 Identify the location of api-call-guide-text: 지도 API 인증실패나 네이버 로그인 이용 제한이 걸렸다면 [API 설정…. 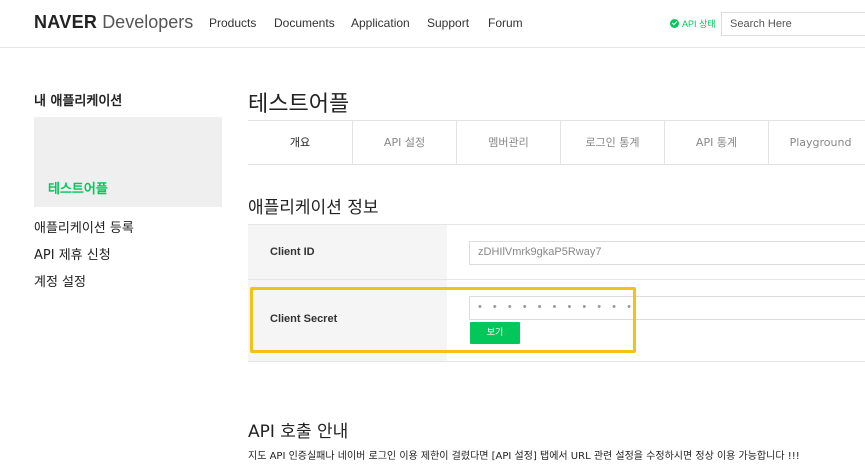
(524, 456).